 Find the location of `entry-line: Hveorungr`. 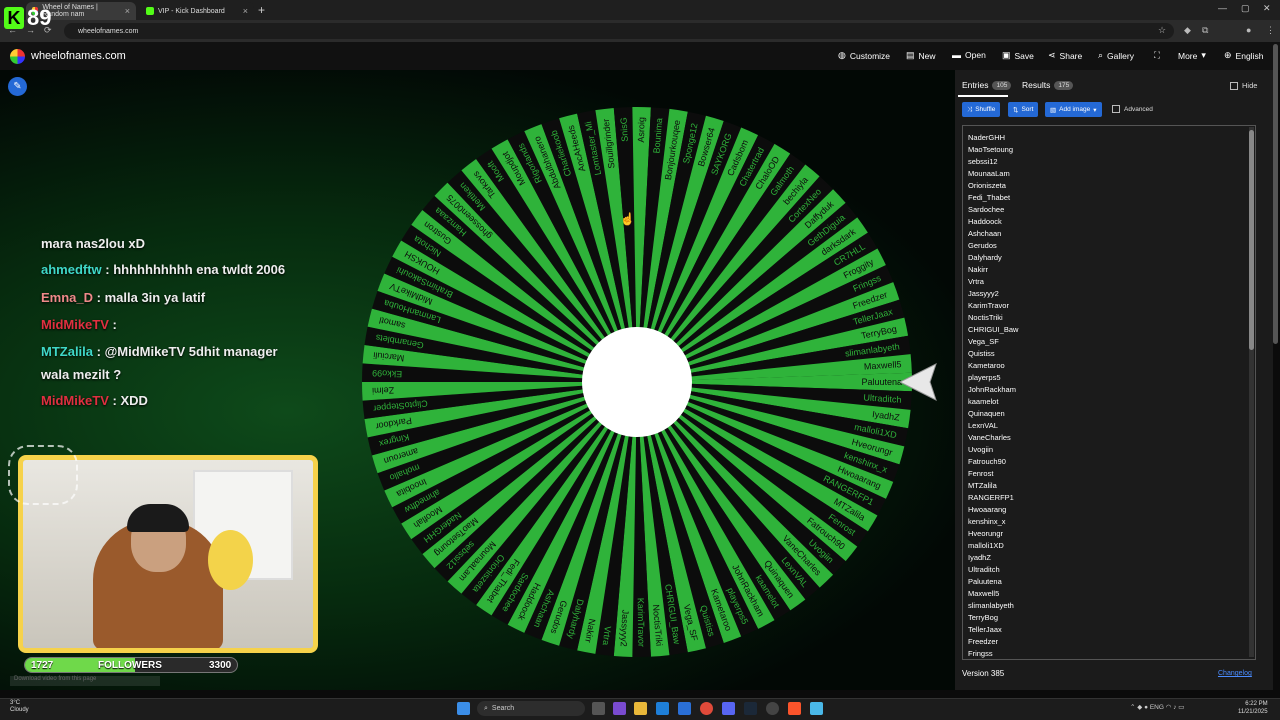

entry-line: Hveorungr is located at coordinates (993, 534).